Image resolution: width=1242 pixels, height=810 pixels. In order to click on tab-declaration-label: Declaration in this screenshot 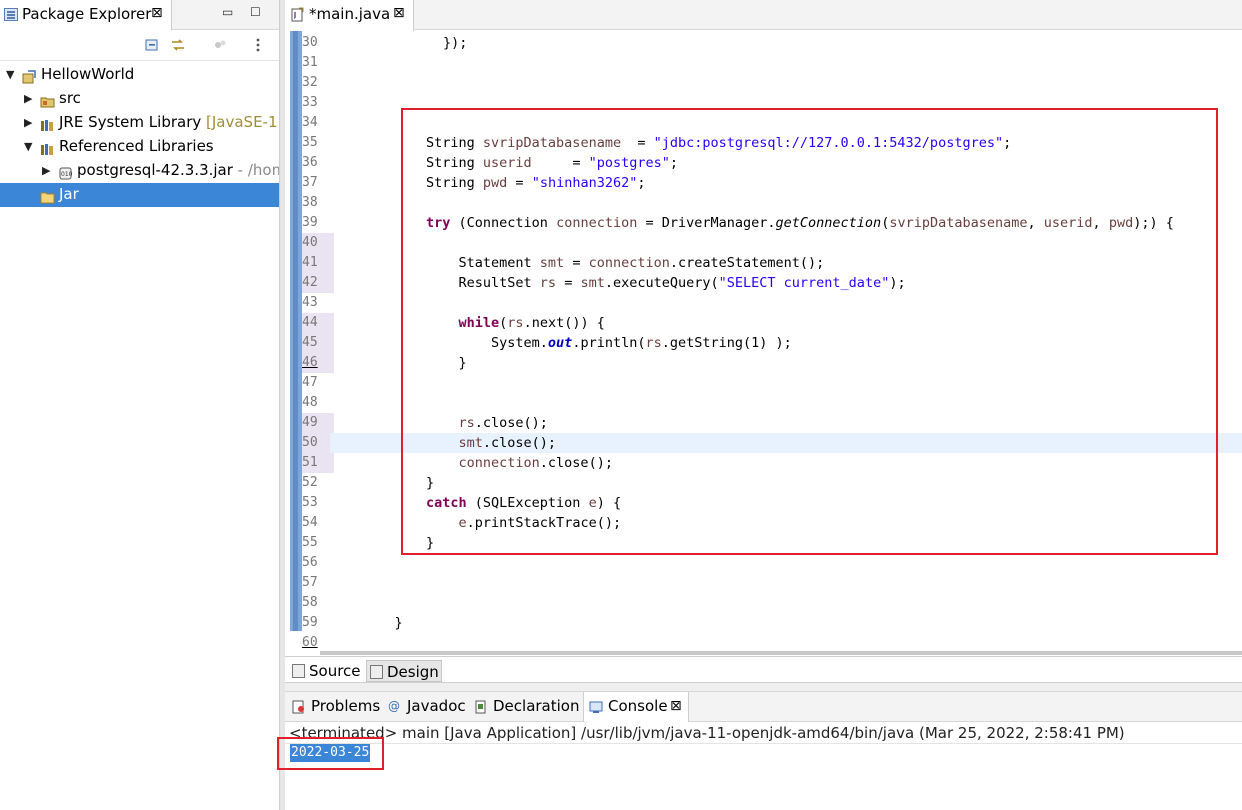, I will do `click(536, 706)`.